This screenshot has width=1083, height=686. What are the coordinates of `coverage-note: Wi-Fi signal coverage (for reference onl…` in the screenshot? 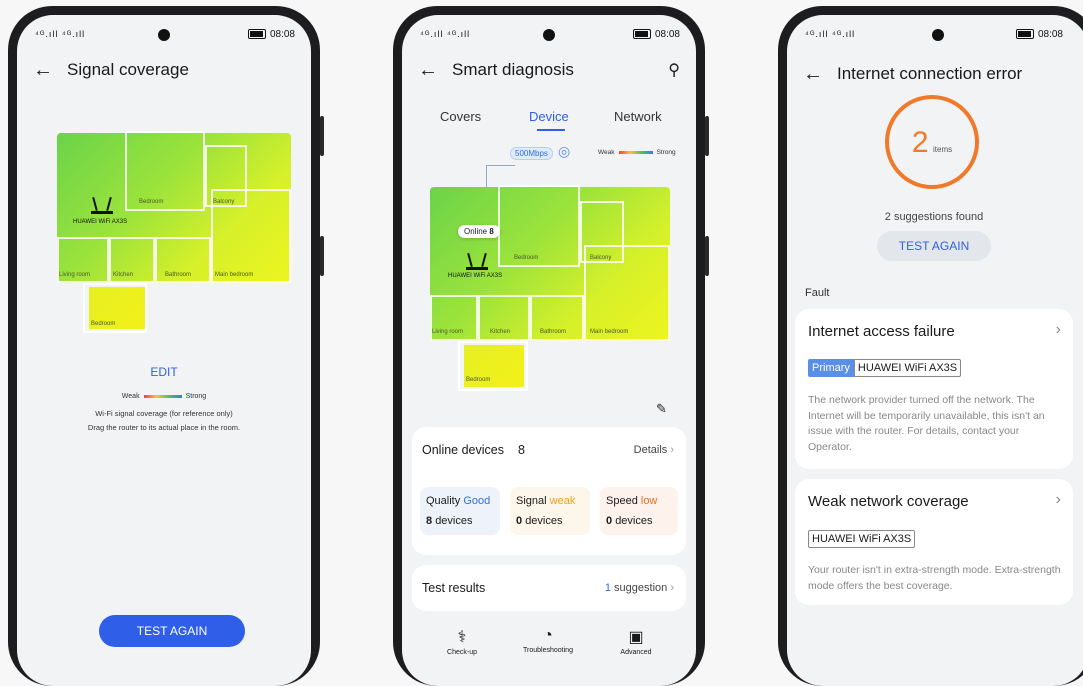 It's located at (164, 413).